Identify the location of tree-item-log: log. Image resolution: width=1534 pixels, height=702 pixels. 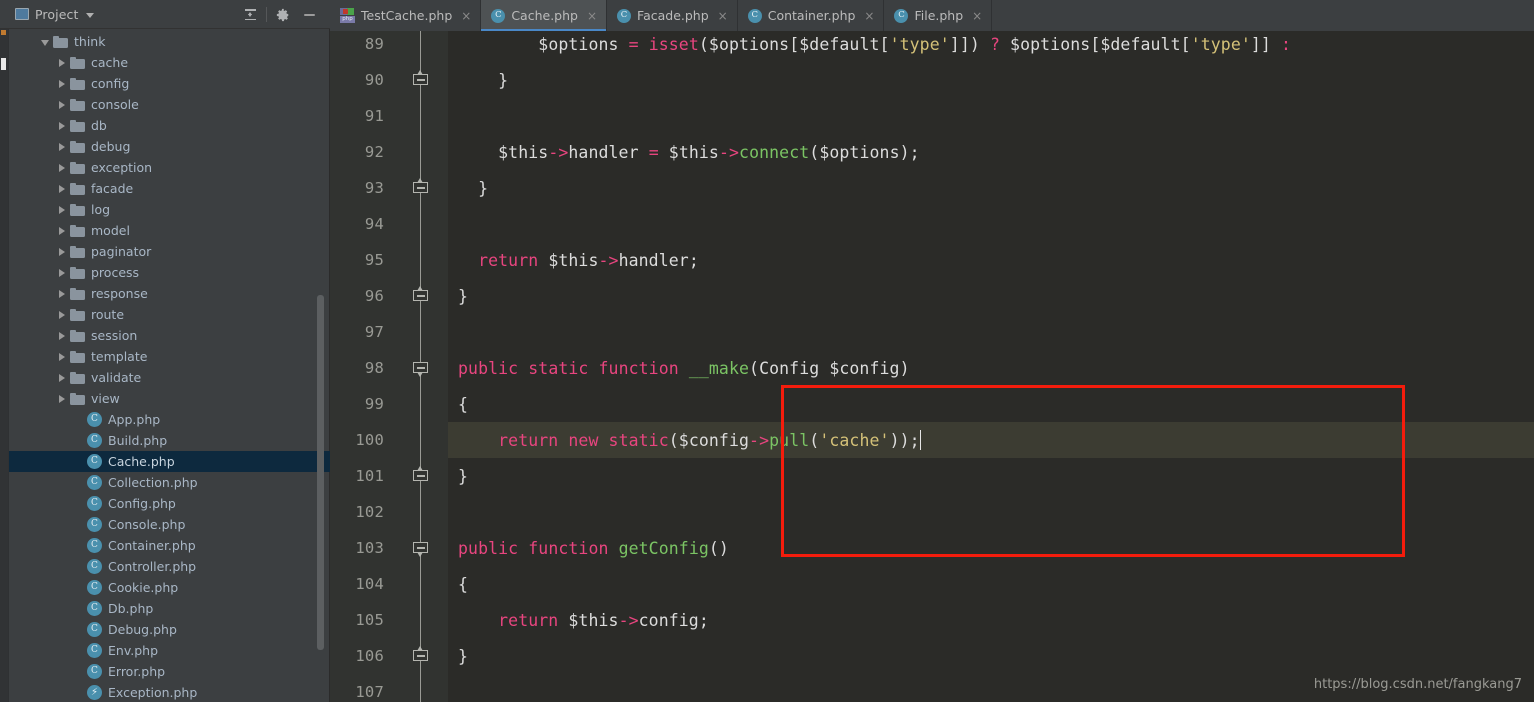
(169, 209).